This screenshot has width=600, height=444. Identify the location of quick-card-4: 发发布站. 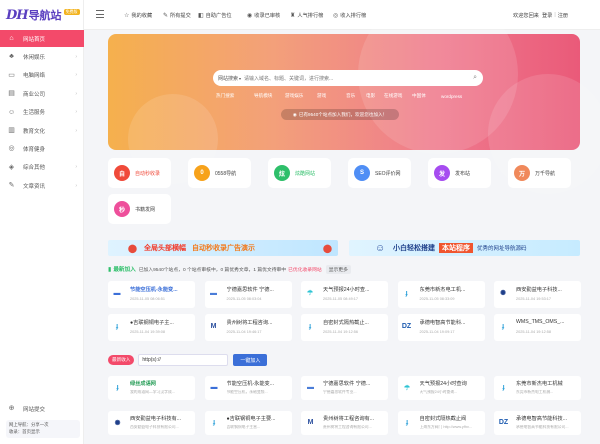
(459, 173).